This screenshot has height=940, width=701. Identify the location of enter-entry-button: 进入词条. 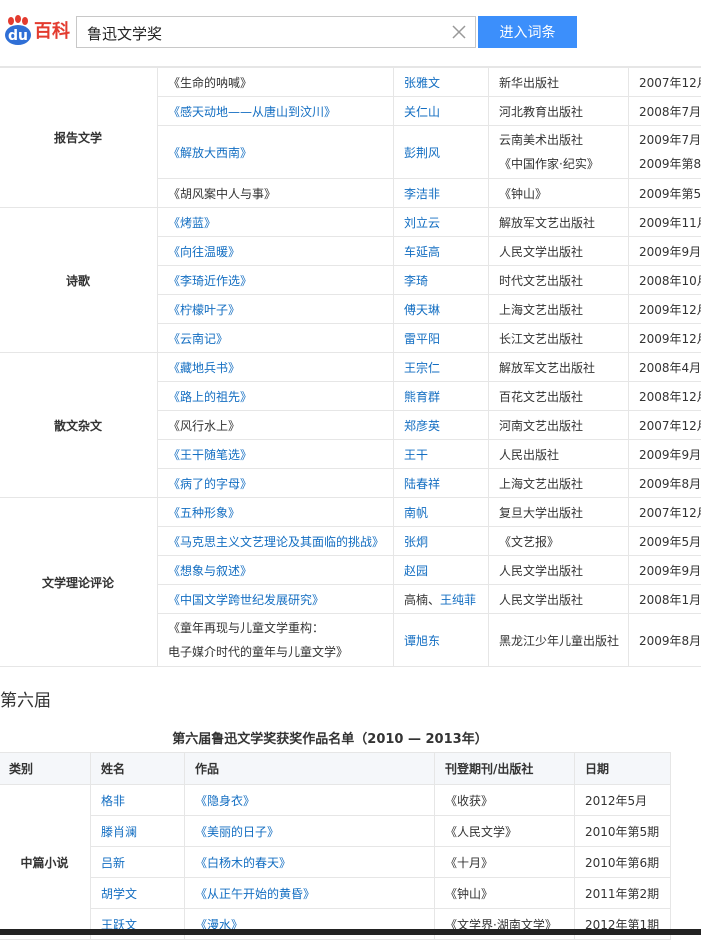
(527, 32).